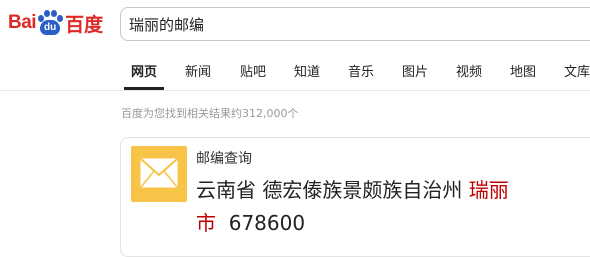 The height and width of the screenshot is (257, 590). Describe the element at coordinates (22, 22) in the screenshot. I see `logo-text-bai: Bai` at that location.